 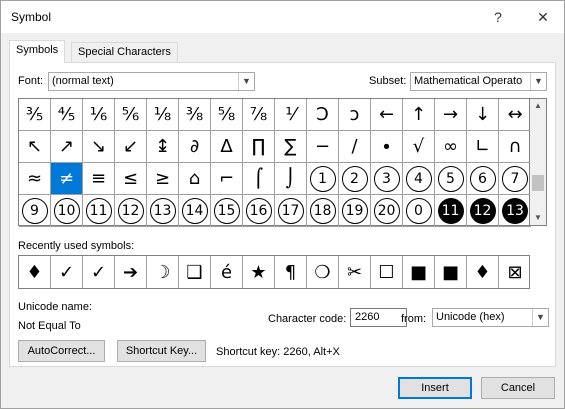 What do you see at coordinates (483, 115) in the screenshot?
I see `symbol-cell: ↓` at bounding box center [483, 115].